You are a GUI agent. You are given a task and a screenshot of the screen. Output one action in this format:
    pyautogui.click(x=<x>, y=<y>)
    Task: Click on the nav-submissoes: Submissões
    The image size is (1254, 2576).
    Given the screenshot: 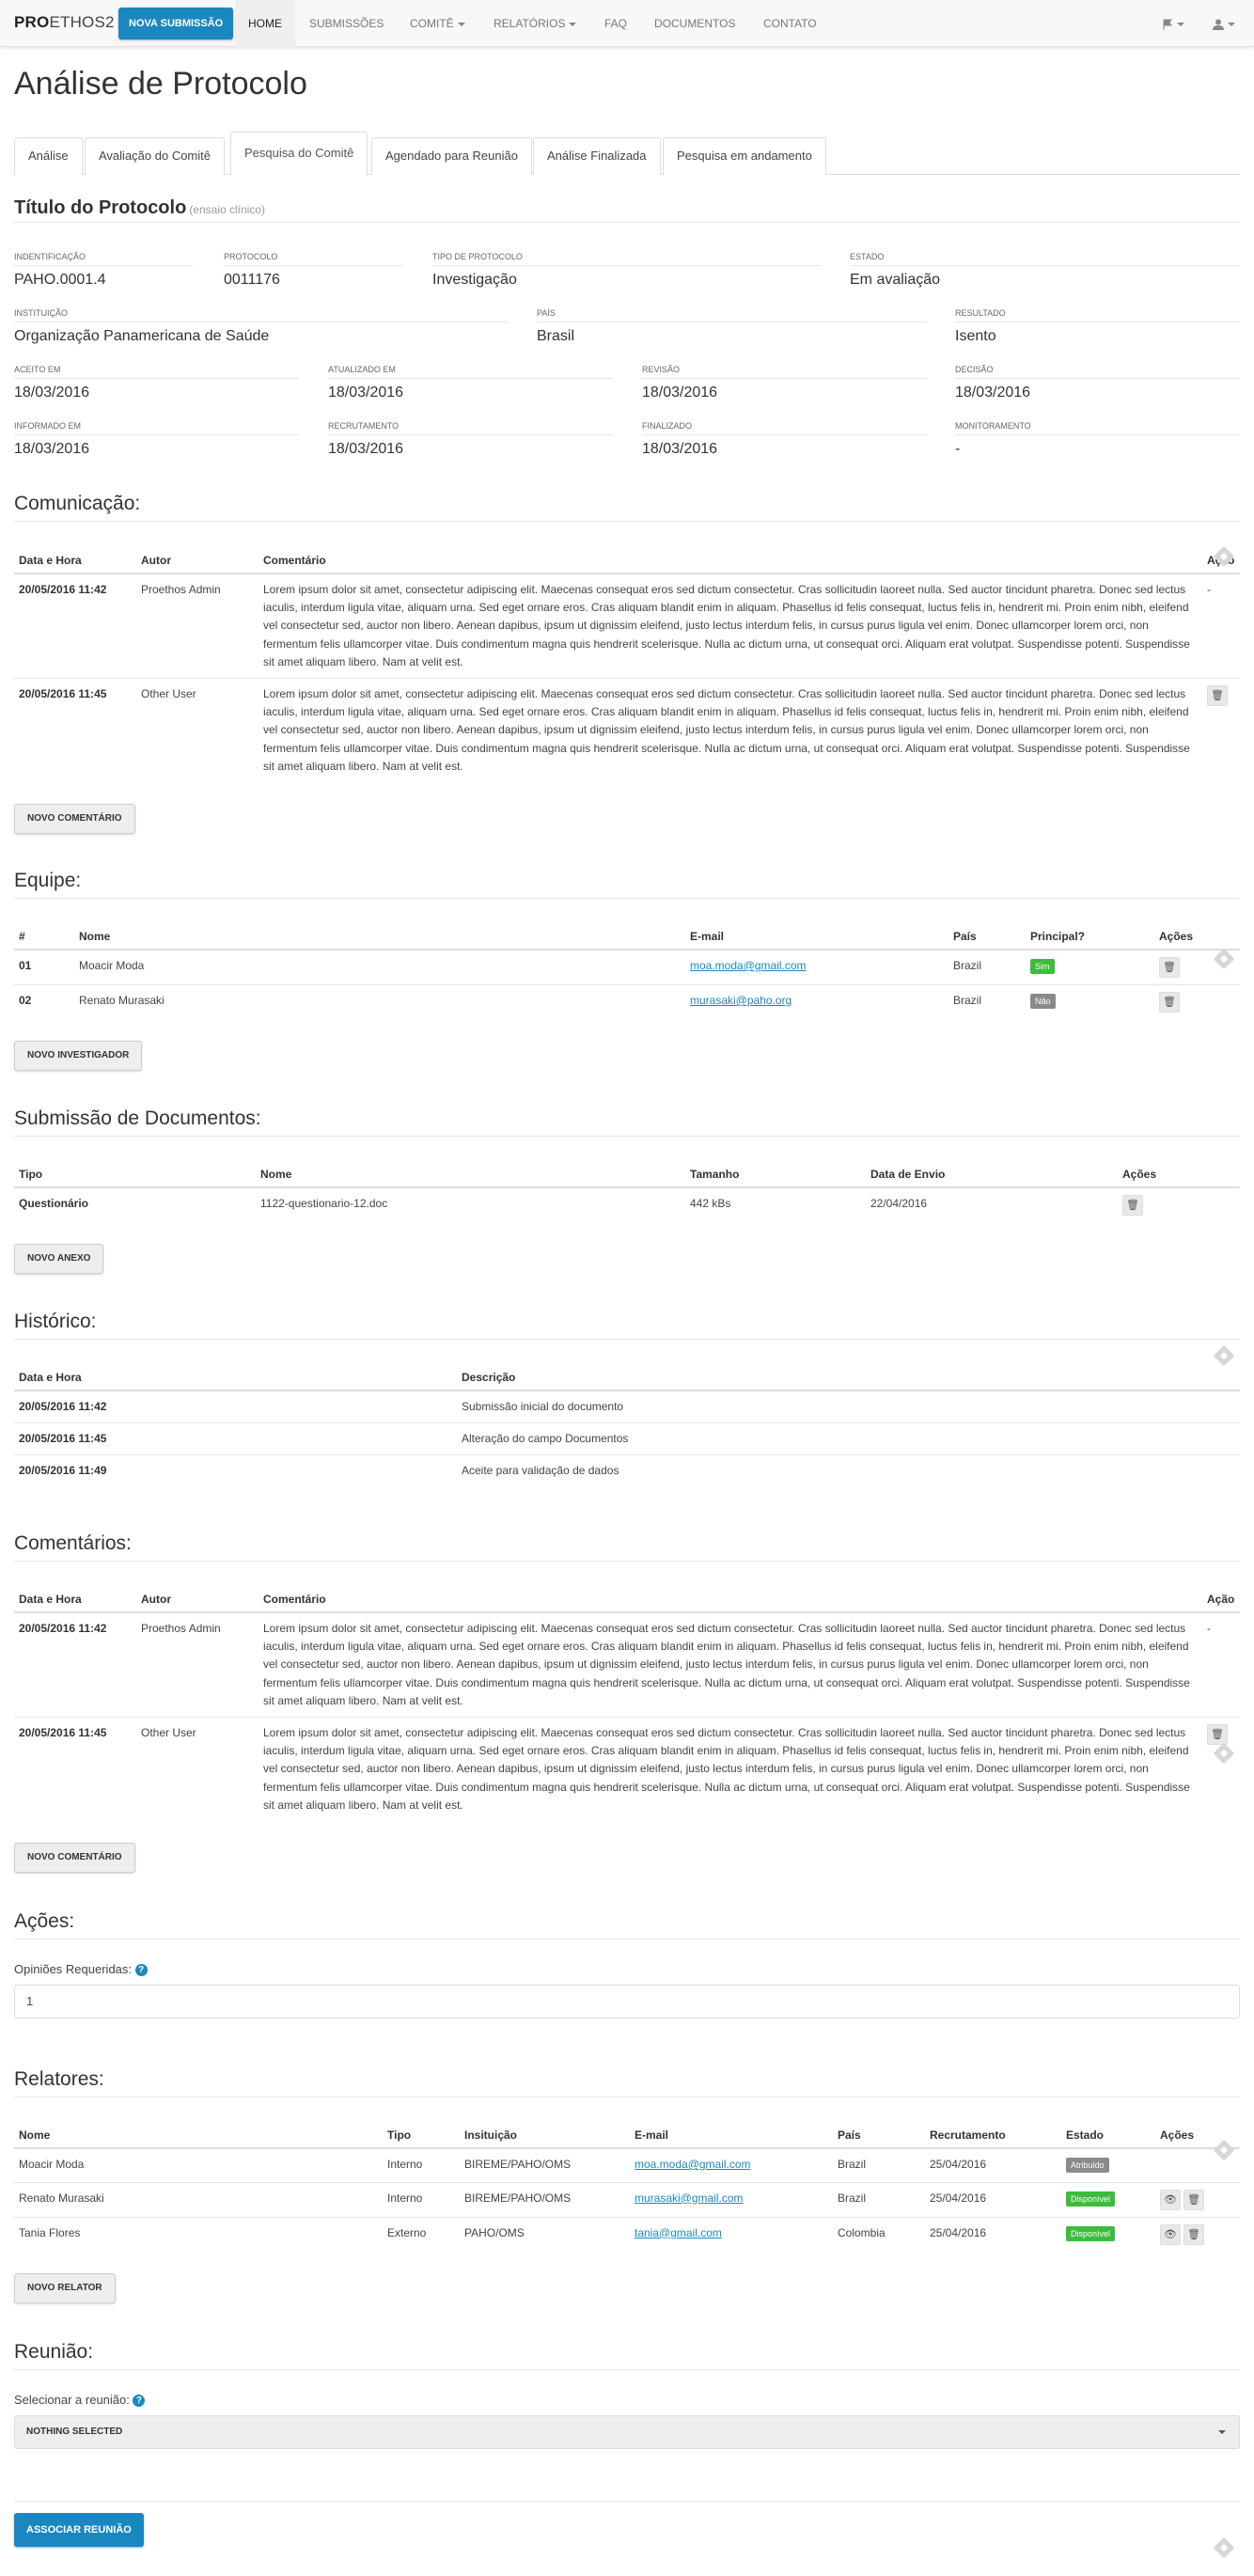 What is the action you would take?
    pyautogui.click(x=346, y=23)
    